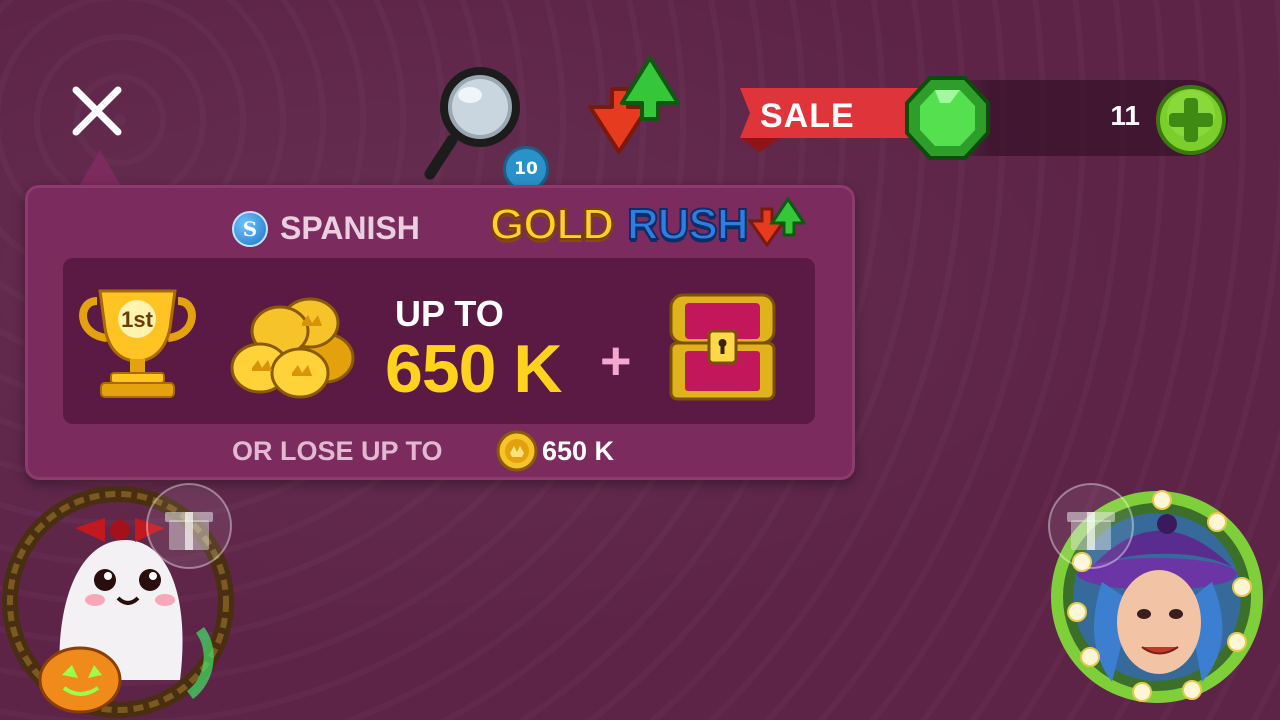 The image size is (1280, 720). What do you see at coordinates (635, 107) in the screenshot?
I see `swap-arrows-icon` at bounding box center [635, 107].